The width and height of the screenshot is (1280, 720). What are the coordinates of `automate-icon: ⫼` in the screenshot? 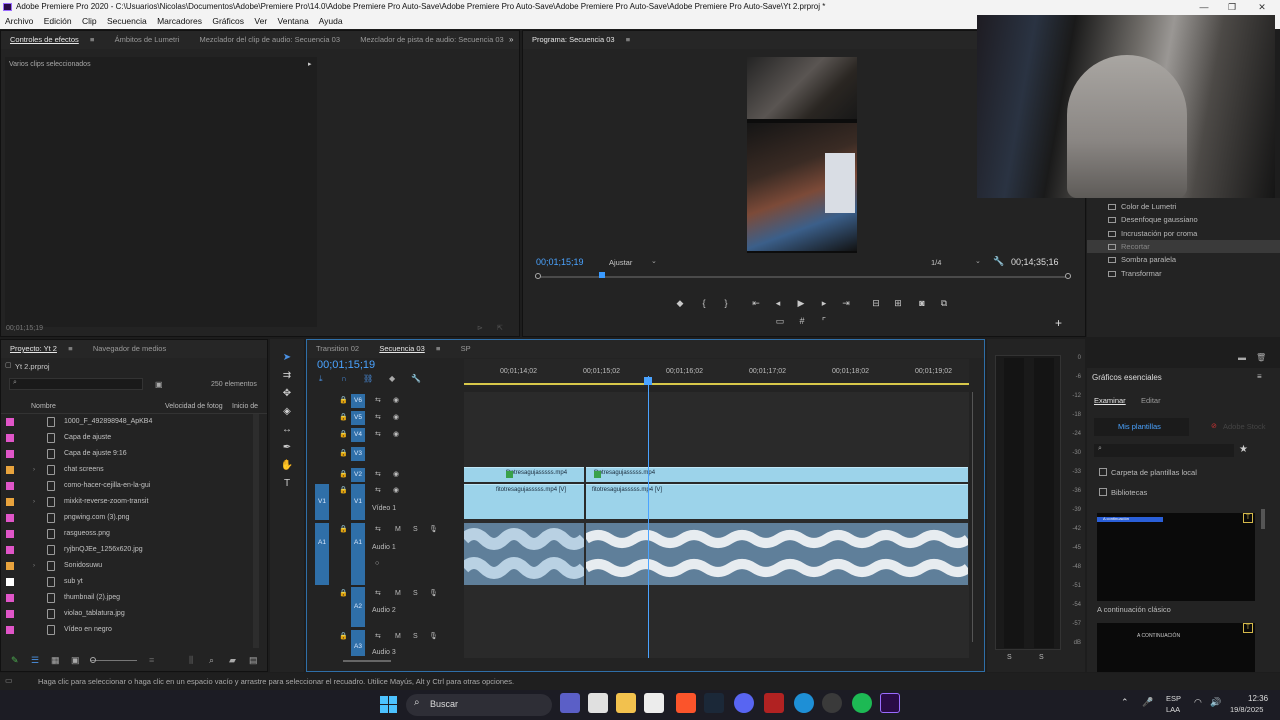 It's located at (191, 660).